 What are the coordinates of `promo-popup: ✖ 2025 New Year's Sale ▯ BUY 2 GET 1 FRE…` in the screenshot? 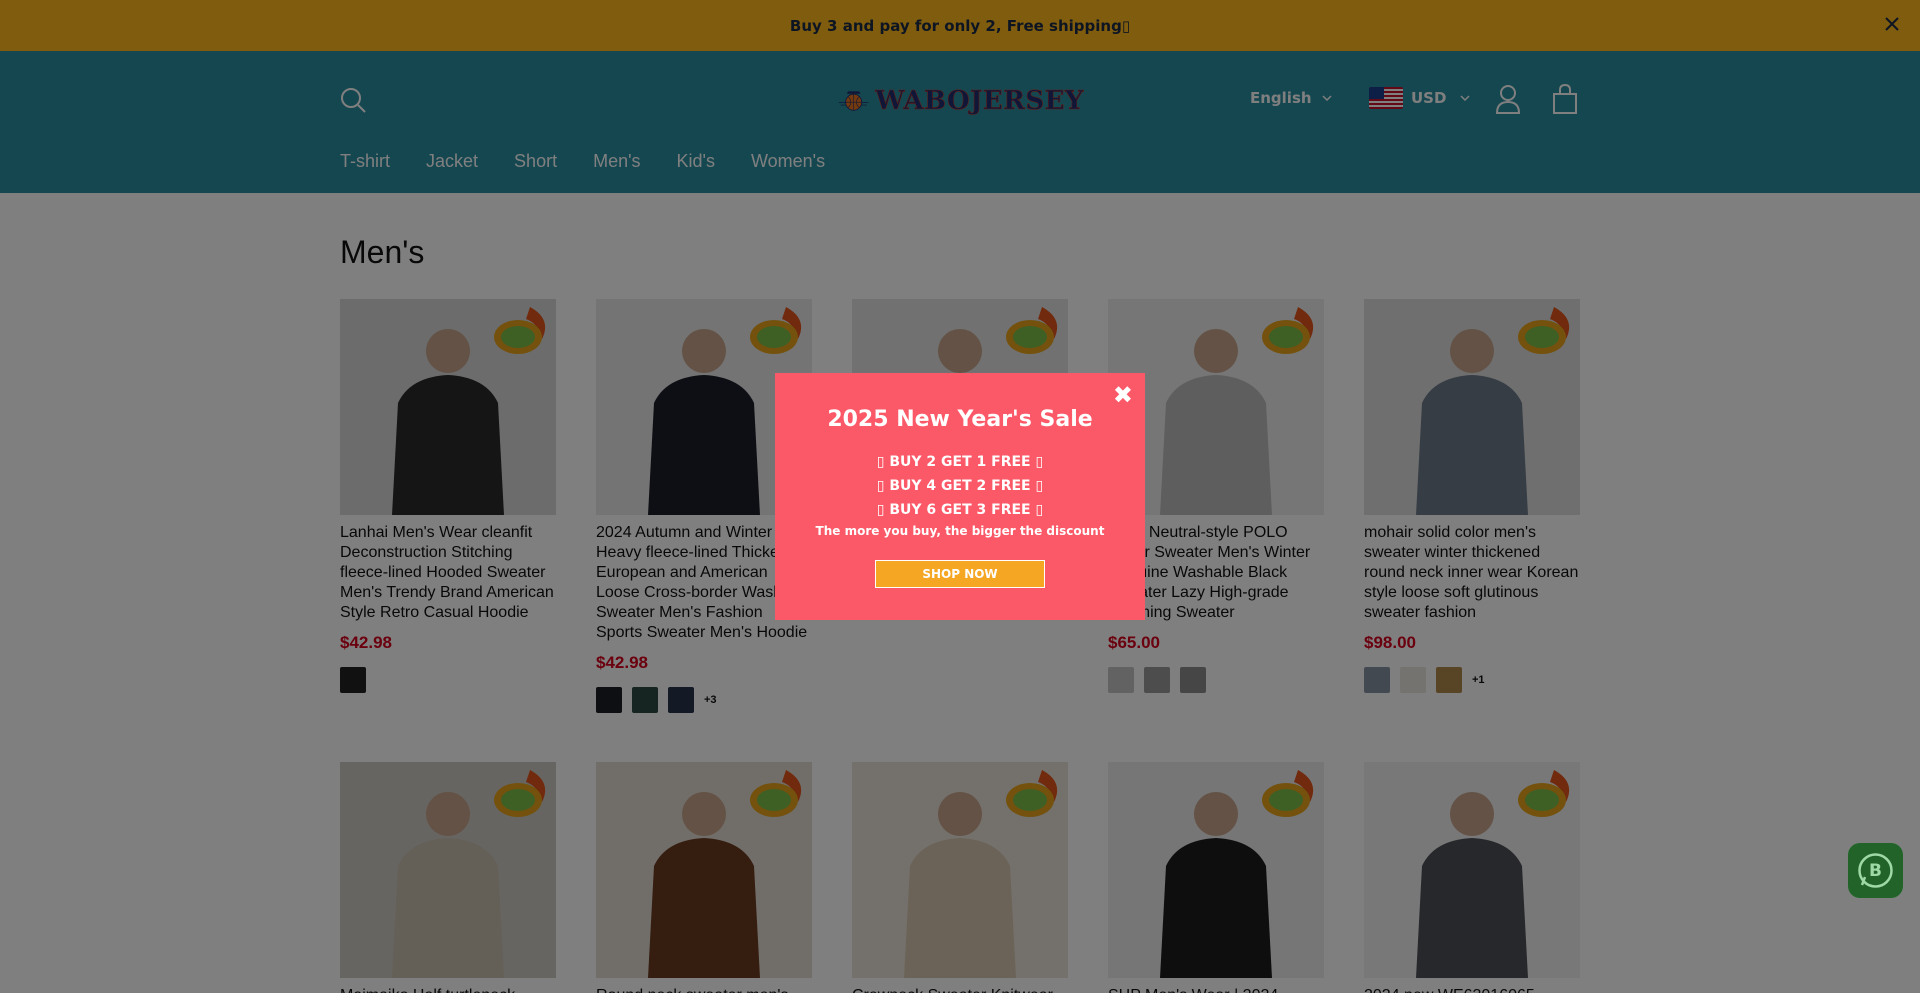 It's located at (960, 496).